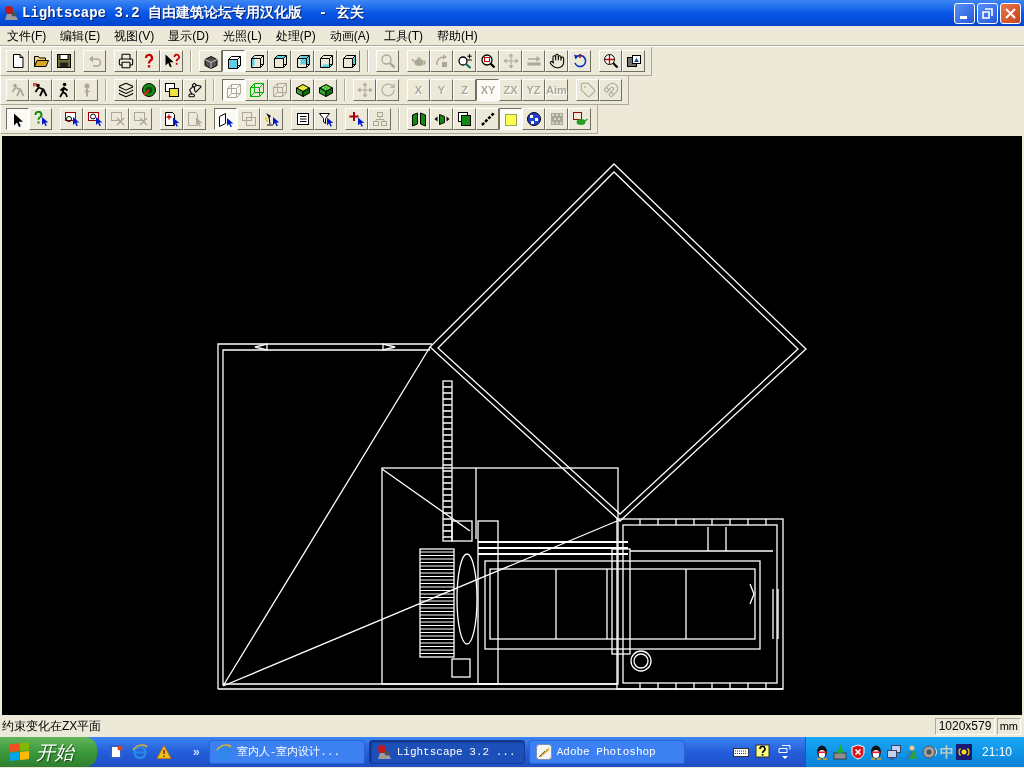 Image resolution: width=1024 pixels, height=768 pixels. What do you see at coordinates (606, 752) in the screenshot?
I see `task-button: Adobe Photoshop` at bounding box center [606, 752].